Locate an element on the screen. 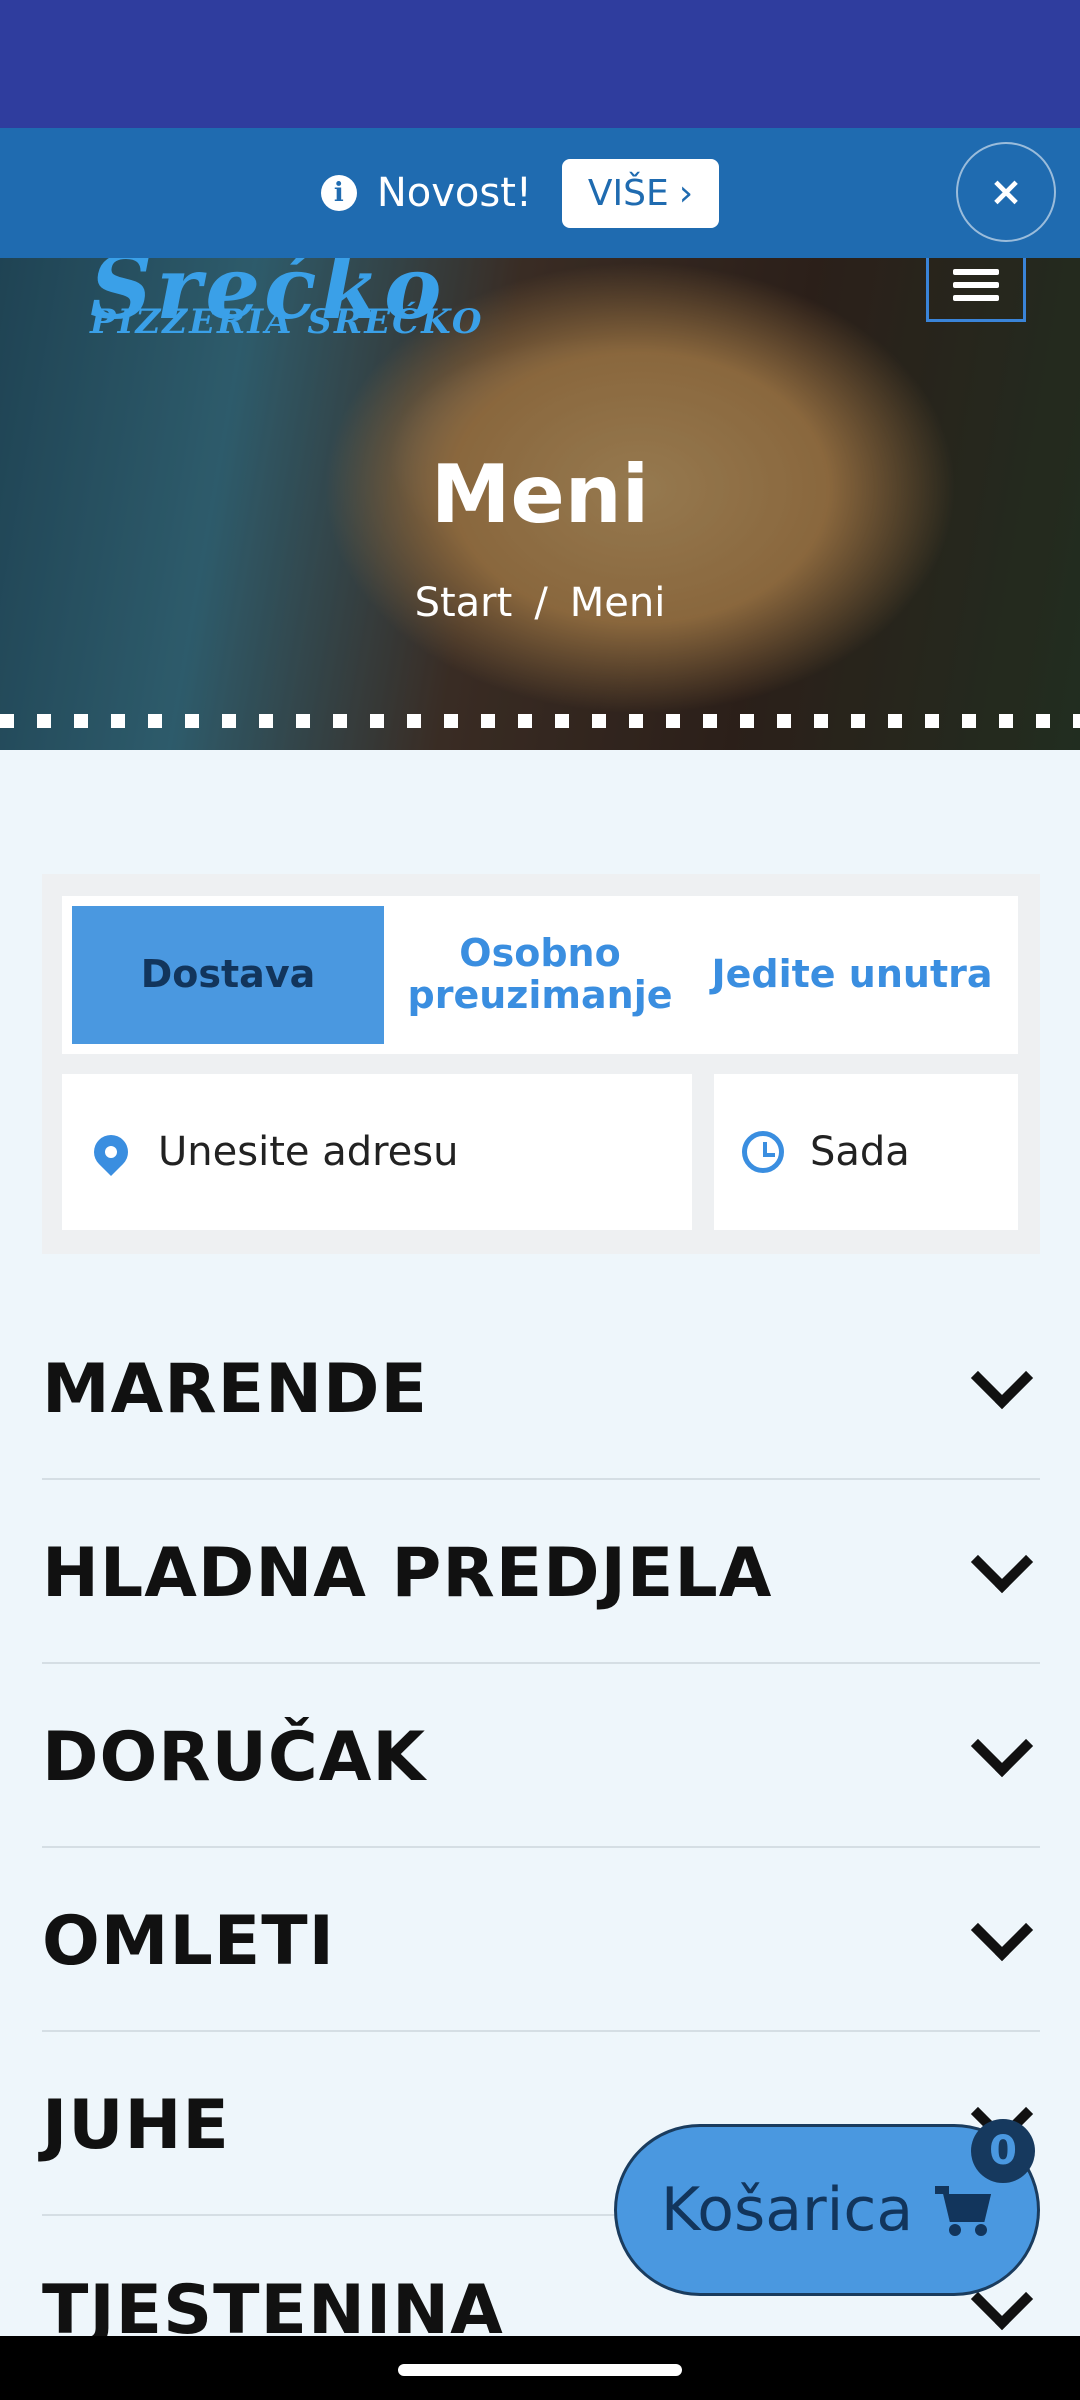 The height and width of the screenshot is (2400, 1080). shopping-cart-icon is located at coordinates (964, 2211).